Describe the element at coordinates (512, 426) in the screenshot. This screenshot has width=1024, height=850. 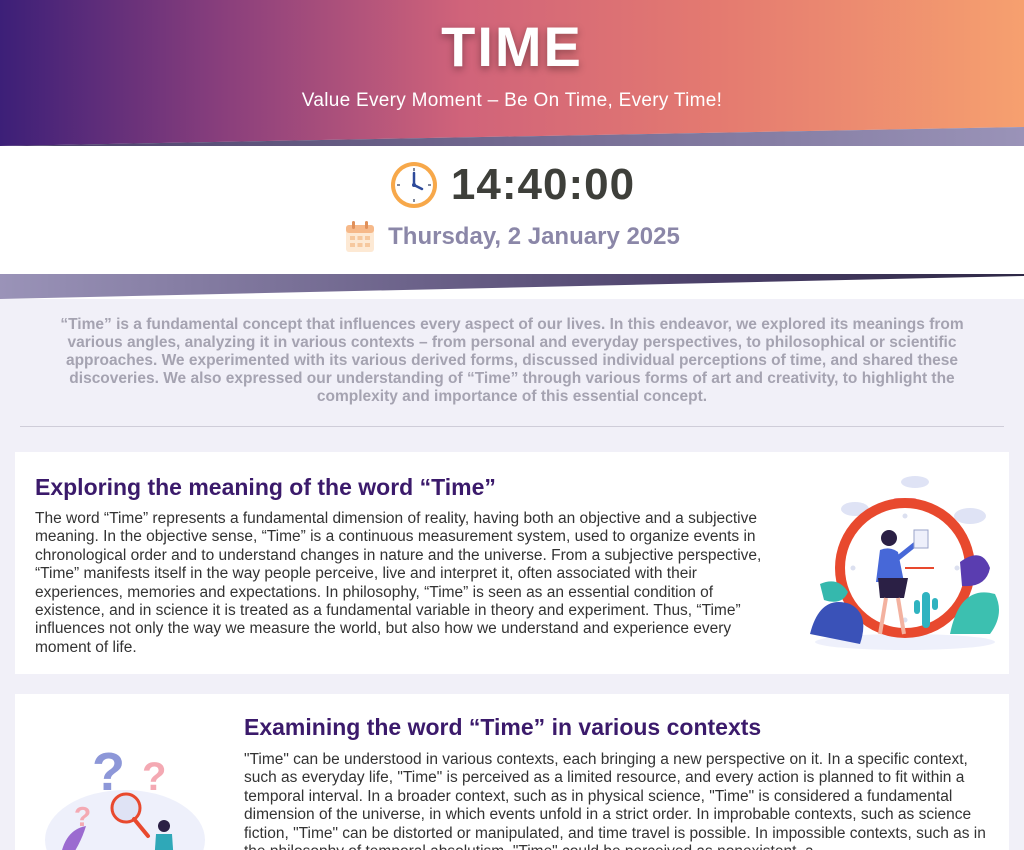
I see `divider` at that location.